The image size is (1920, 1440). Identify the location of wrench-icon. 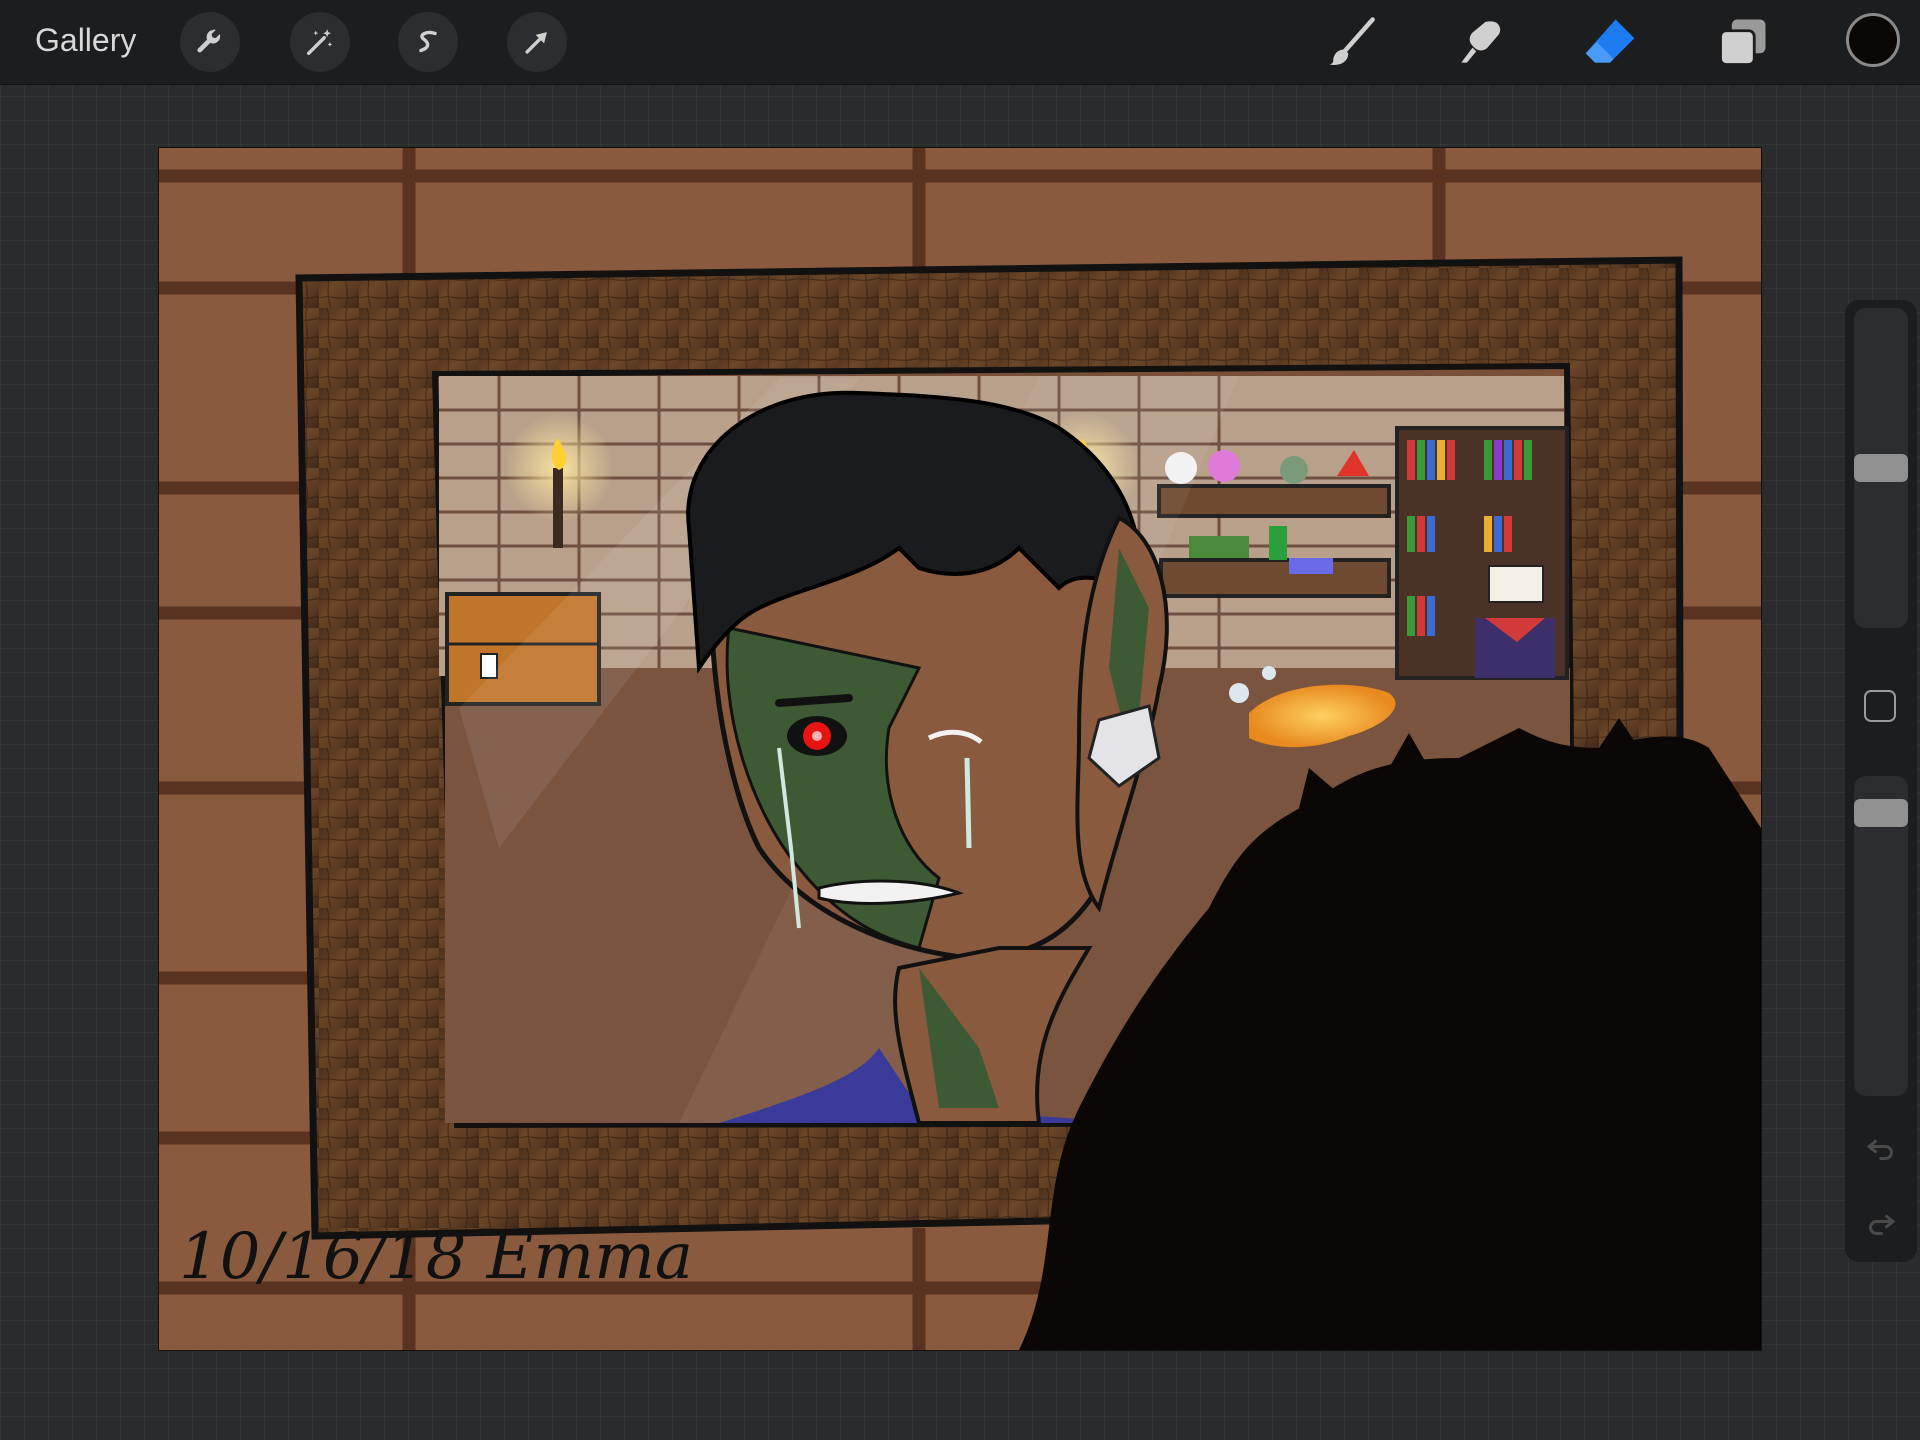
(209, 41).